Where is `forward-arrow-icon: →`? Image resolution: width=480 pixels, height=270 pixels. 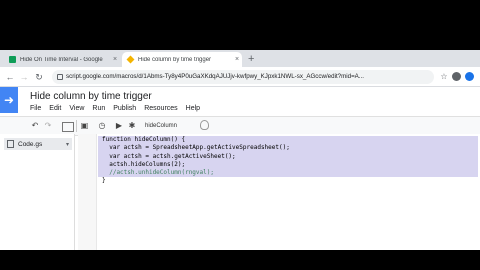
forward-arrow-icon: → is located at coordinates (24, 77).